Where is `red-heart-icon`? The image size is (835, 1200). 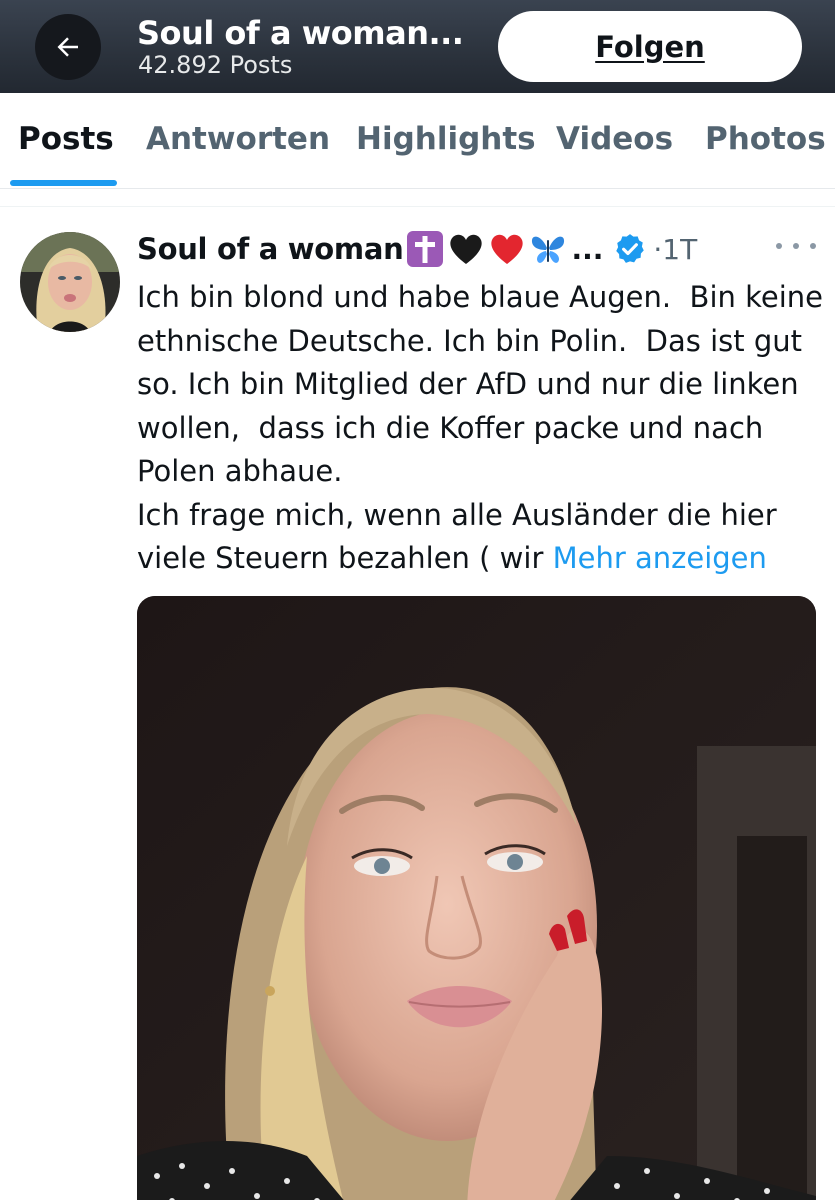 red-heart-icon is located at coordinates (507, 249).